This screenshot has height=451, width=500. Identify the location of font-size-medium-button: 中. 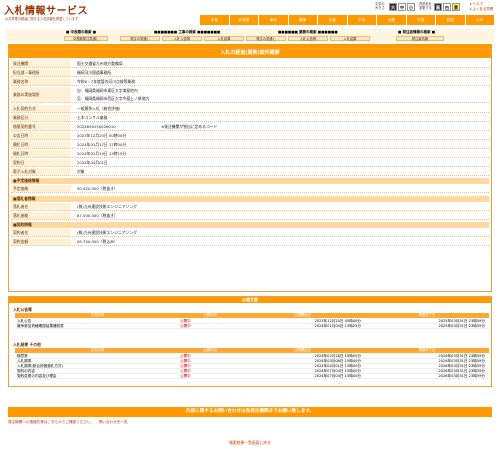
(402, 7).